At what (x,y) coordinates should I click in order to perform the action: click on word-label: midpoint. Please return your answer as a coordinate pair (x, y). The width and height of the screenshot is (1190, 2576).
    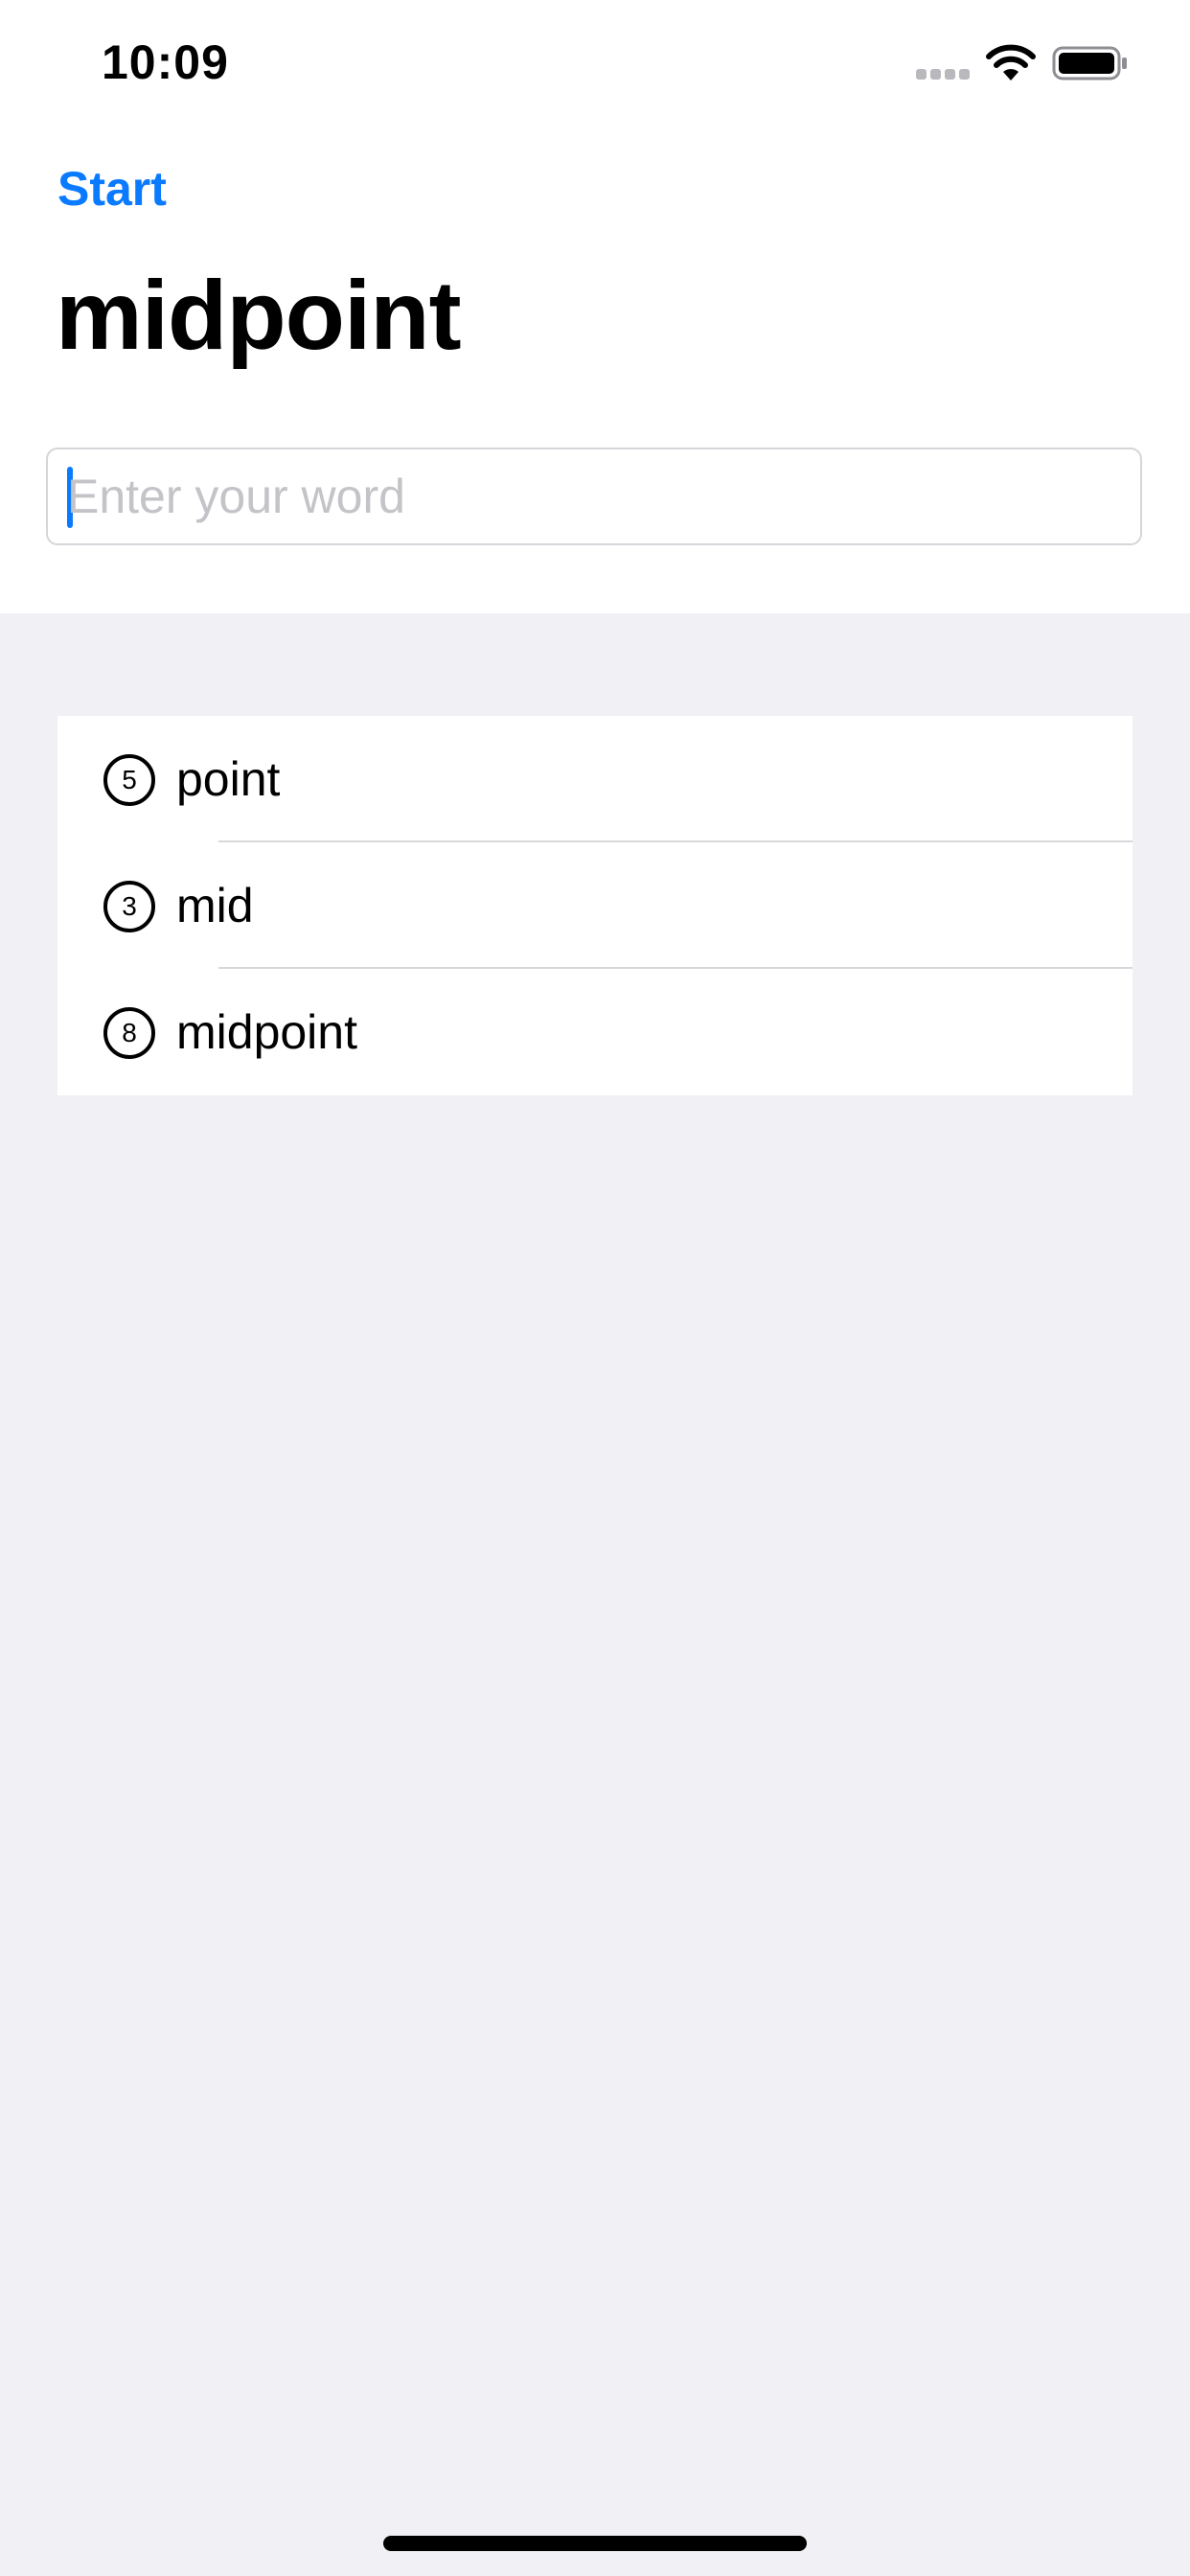
    Looking at the image, I should click on (266, 1032).